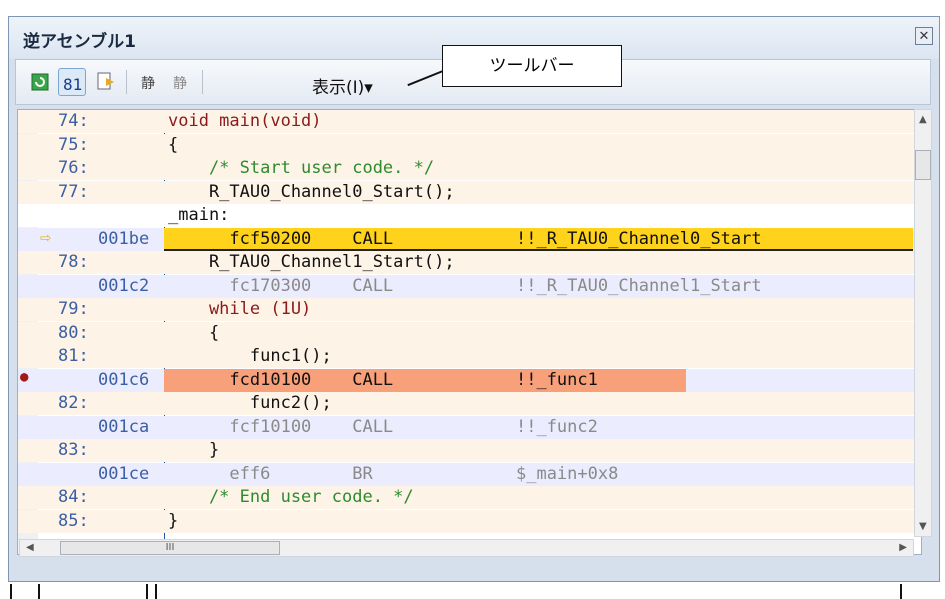 This screenshot has width=945, height=599. Describe the element at coordinates (532, 66) in the screenshot. I see `toolbar-callout: ツールバー` at that location.